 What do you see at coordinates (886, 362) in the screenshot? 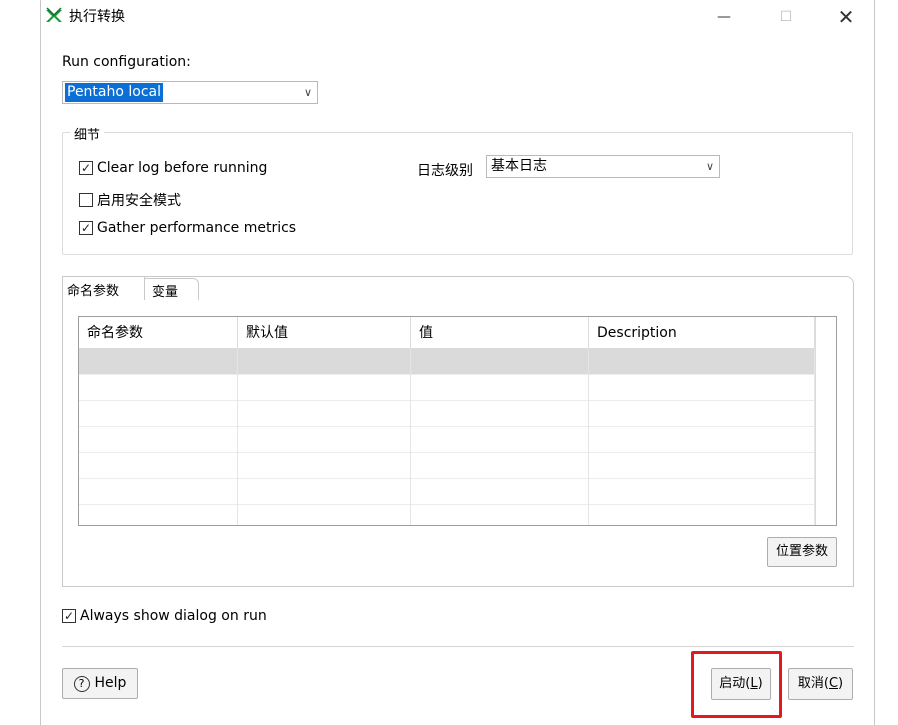
I see `background-right` at bounding box center [886, 362].